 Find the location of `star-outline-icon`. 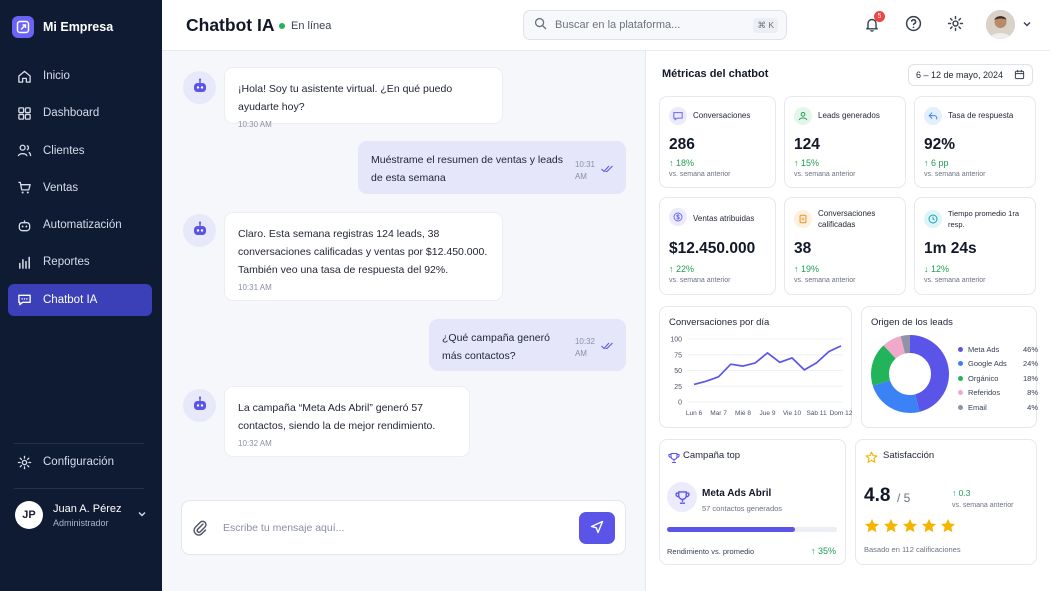

star-outline-icon is located at coordinates (871, 459).